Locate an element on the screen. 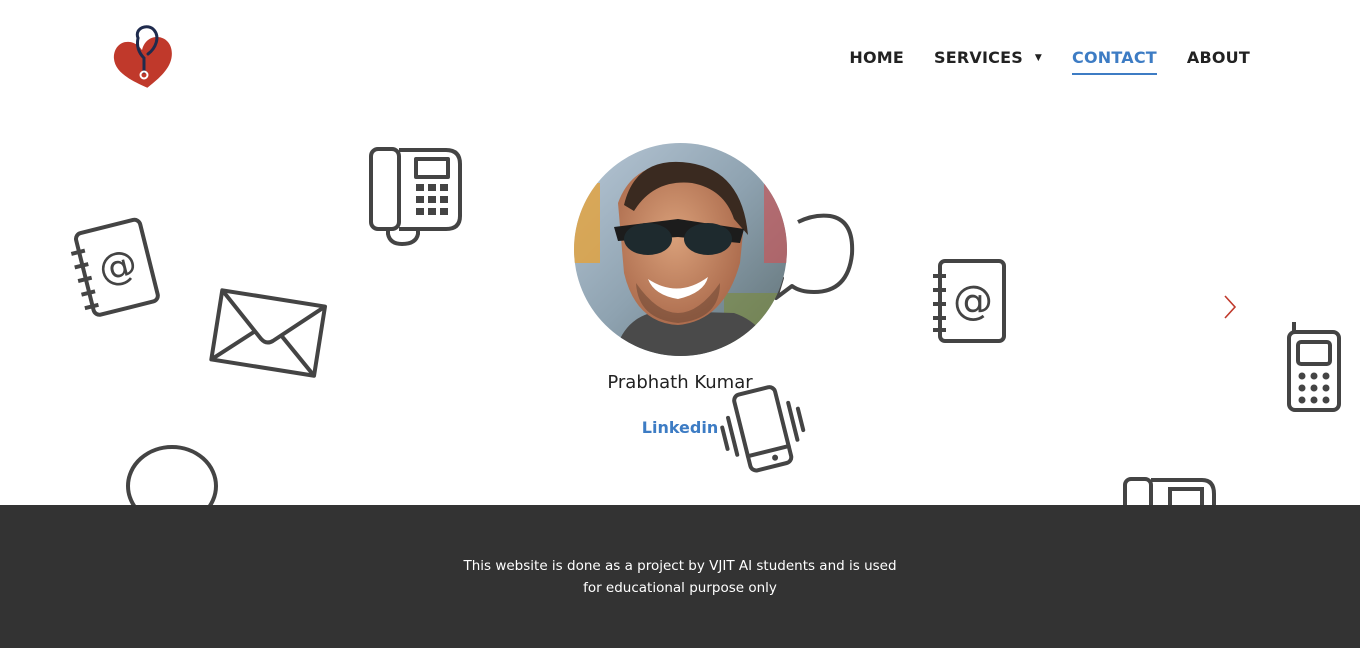 The image size is (1360, 648). chevron-right-icon is located at coordinates (1230, 307).